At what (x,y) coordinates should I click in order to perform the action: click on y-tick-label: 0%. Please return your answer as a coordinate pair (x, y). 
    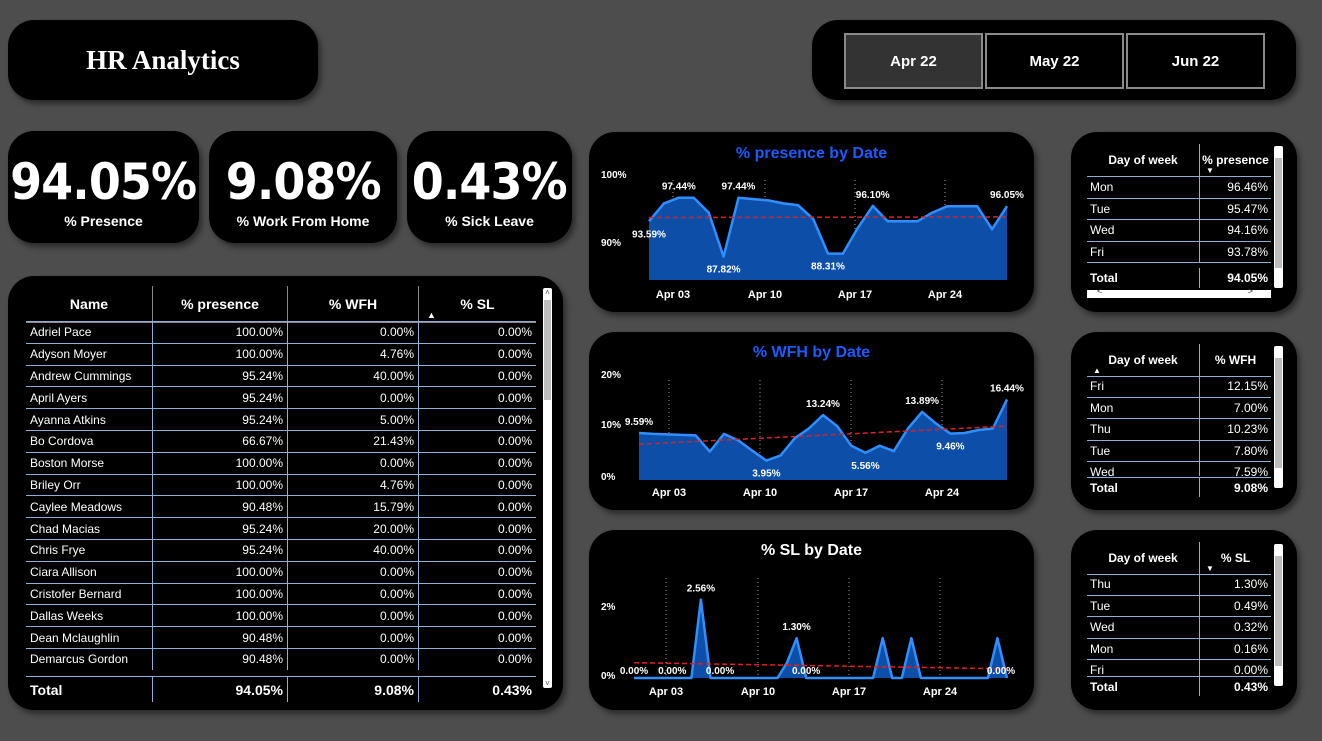
    Looking at the image, I should click on (608, 676).